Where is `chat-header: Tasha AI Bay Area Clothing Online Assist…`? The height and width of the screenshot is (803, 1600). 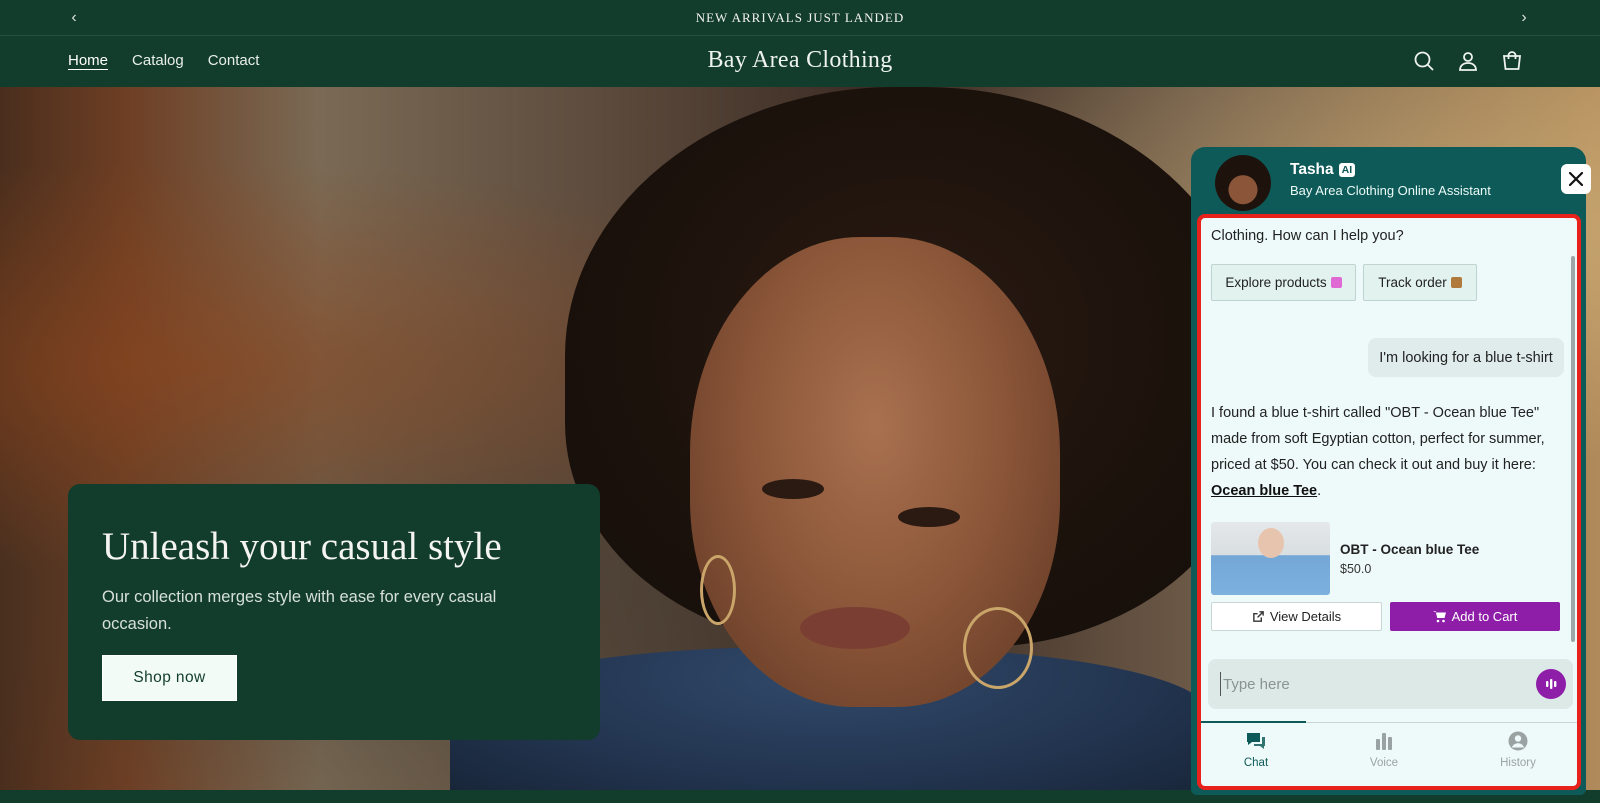
chat-header: Tasha AI Bay Area Clothing Online Assist… is located at coordinates (1388, 180).